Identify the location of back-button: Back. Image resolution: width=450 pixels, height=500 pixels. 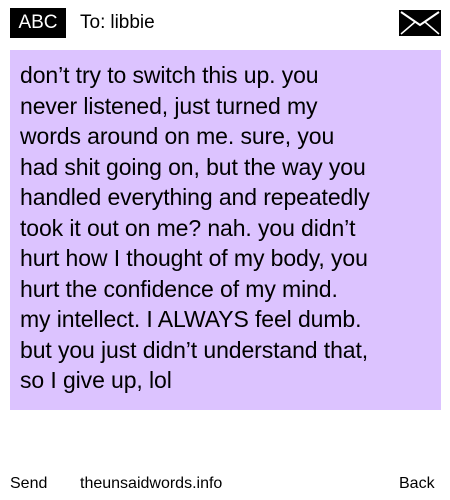
(417, 484).